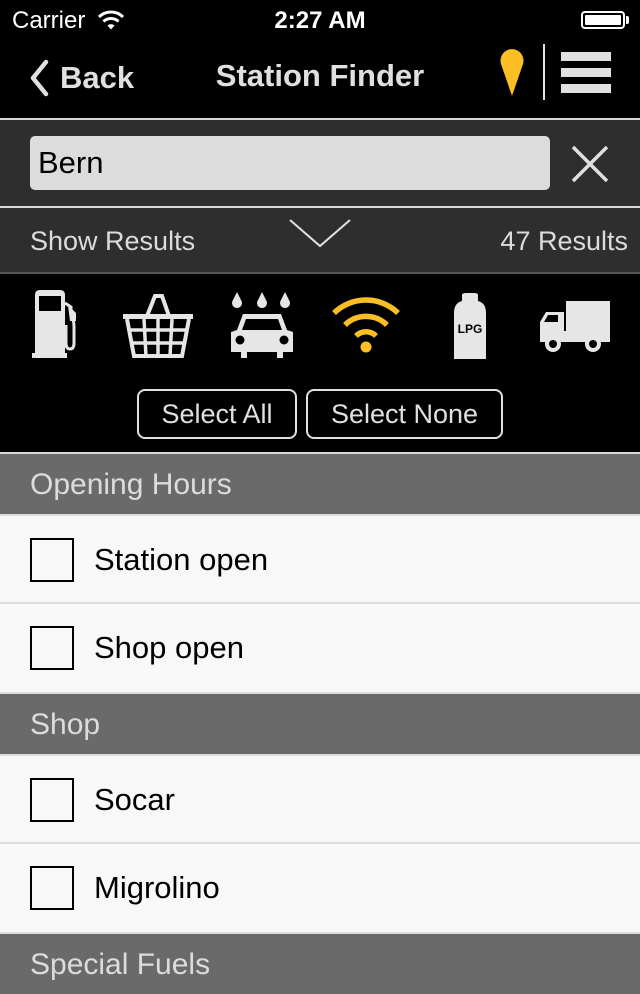 Image resolution: width=640 pixels, height=994 pixels. Describe the element at coordinates (320, 888) in the screenshot. I see `checkbox-row-migrolino: Migrolino` at that location.